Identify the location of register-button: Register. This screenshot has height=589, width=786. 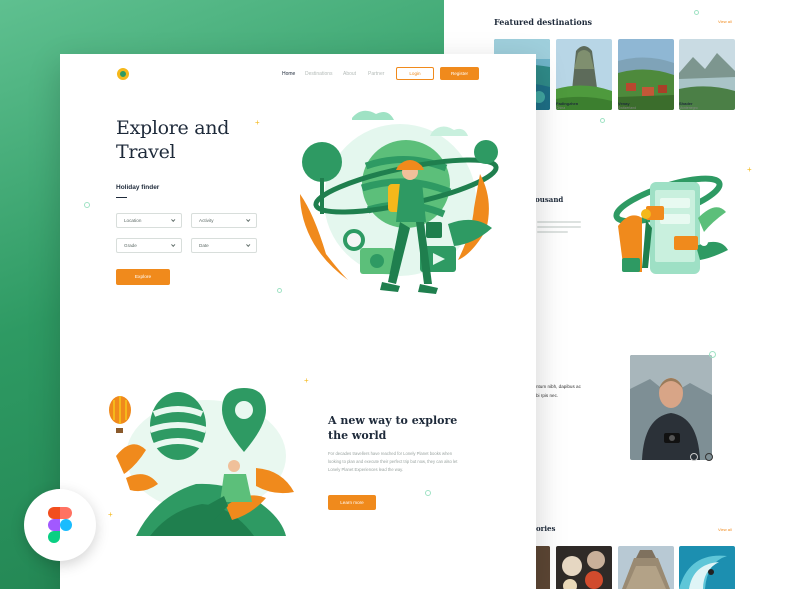
(459, 73).